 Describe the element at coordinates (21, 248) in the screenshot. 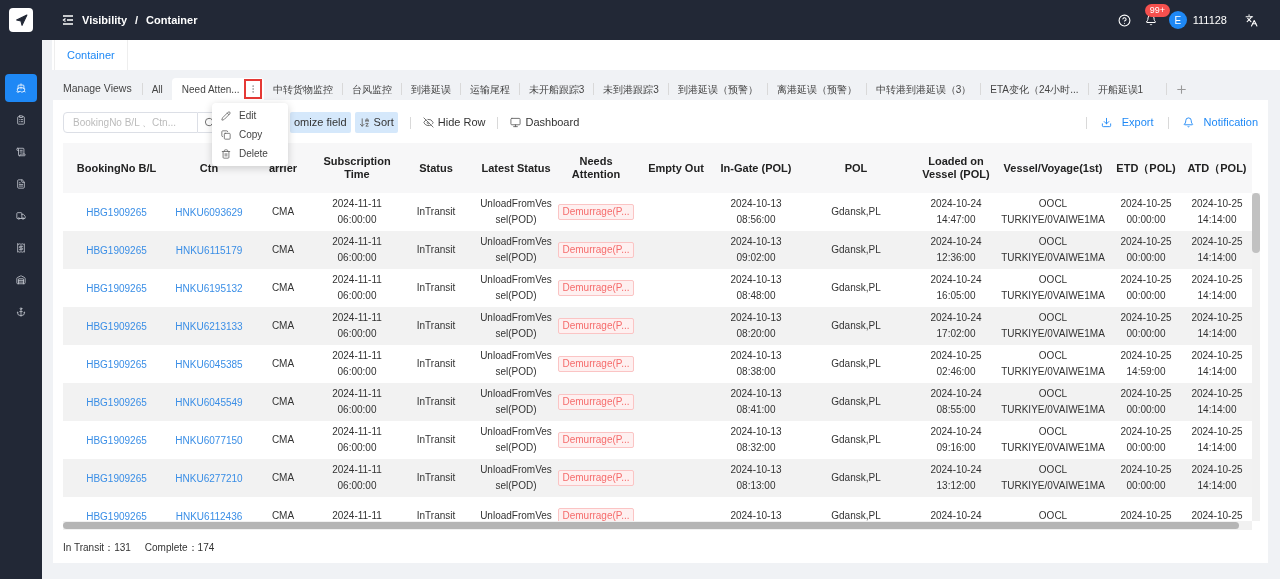

I see `receipt-icon` at that location.